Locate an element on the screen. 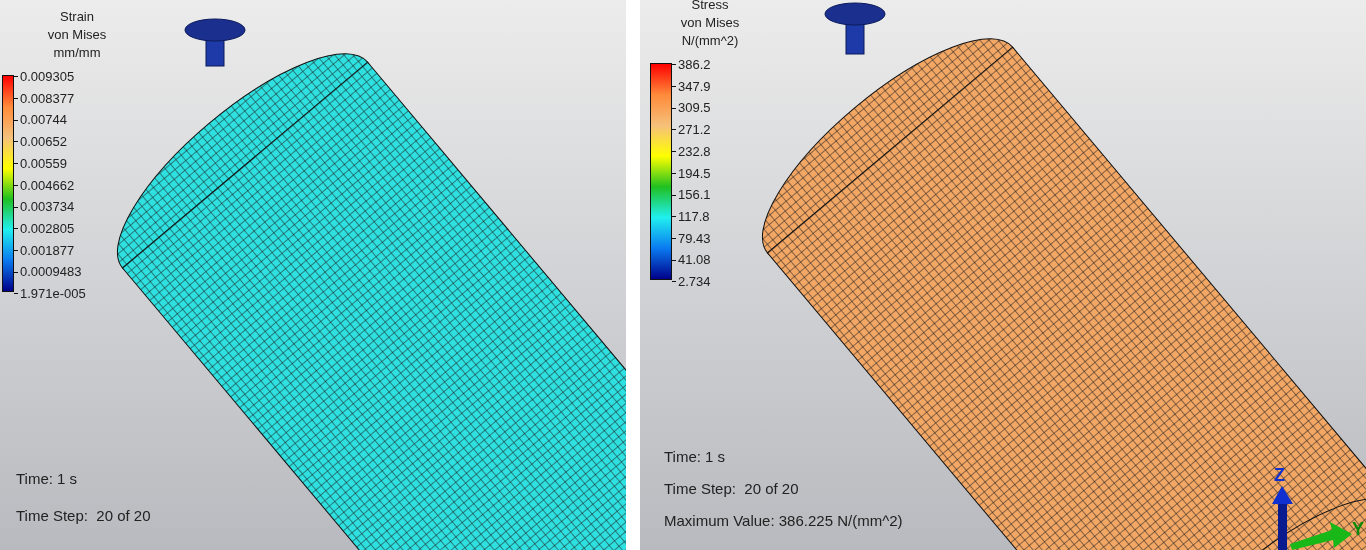 Image resolution: width=1366 pixels, height=550 pixels. scale-value: 0.00652 is located at coordinates (43, 142).